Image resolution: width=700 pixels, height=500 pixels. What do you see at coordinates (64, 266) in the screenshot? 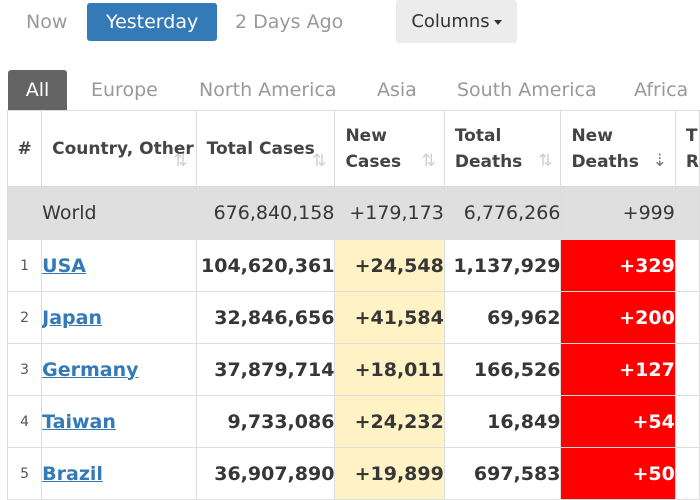
I see `country-link: USA` at bounding box center [64, 266].